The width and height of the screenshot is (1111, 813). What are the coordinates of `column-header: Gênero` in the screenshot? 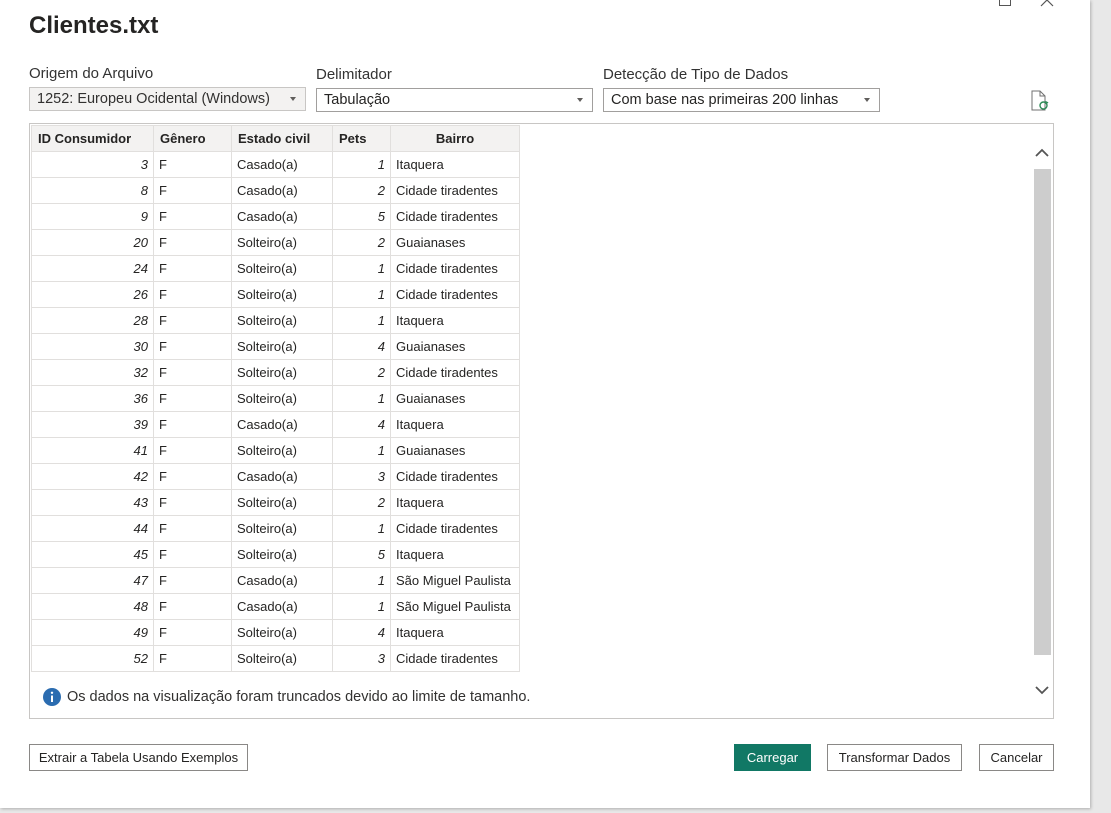 It's located at (192, 138).